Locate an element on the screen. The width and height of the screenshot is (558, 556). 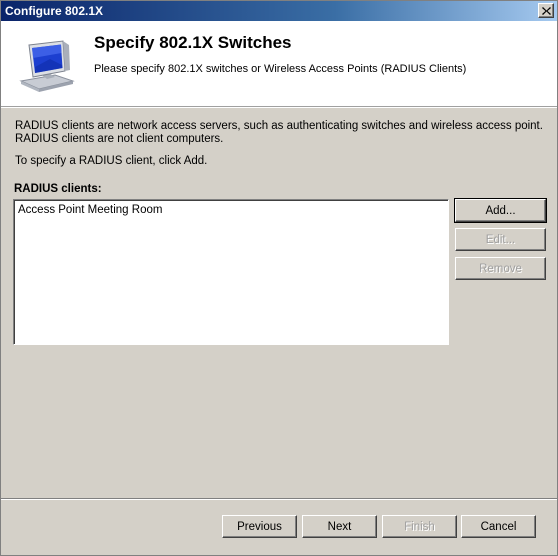
instruction-text: To specify a RADIUS client, click Add. is located at coordinates (111, 161).